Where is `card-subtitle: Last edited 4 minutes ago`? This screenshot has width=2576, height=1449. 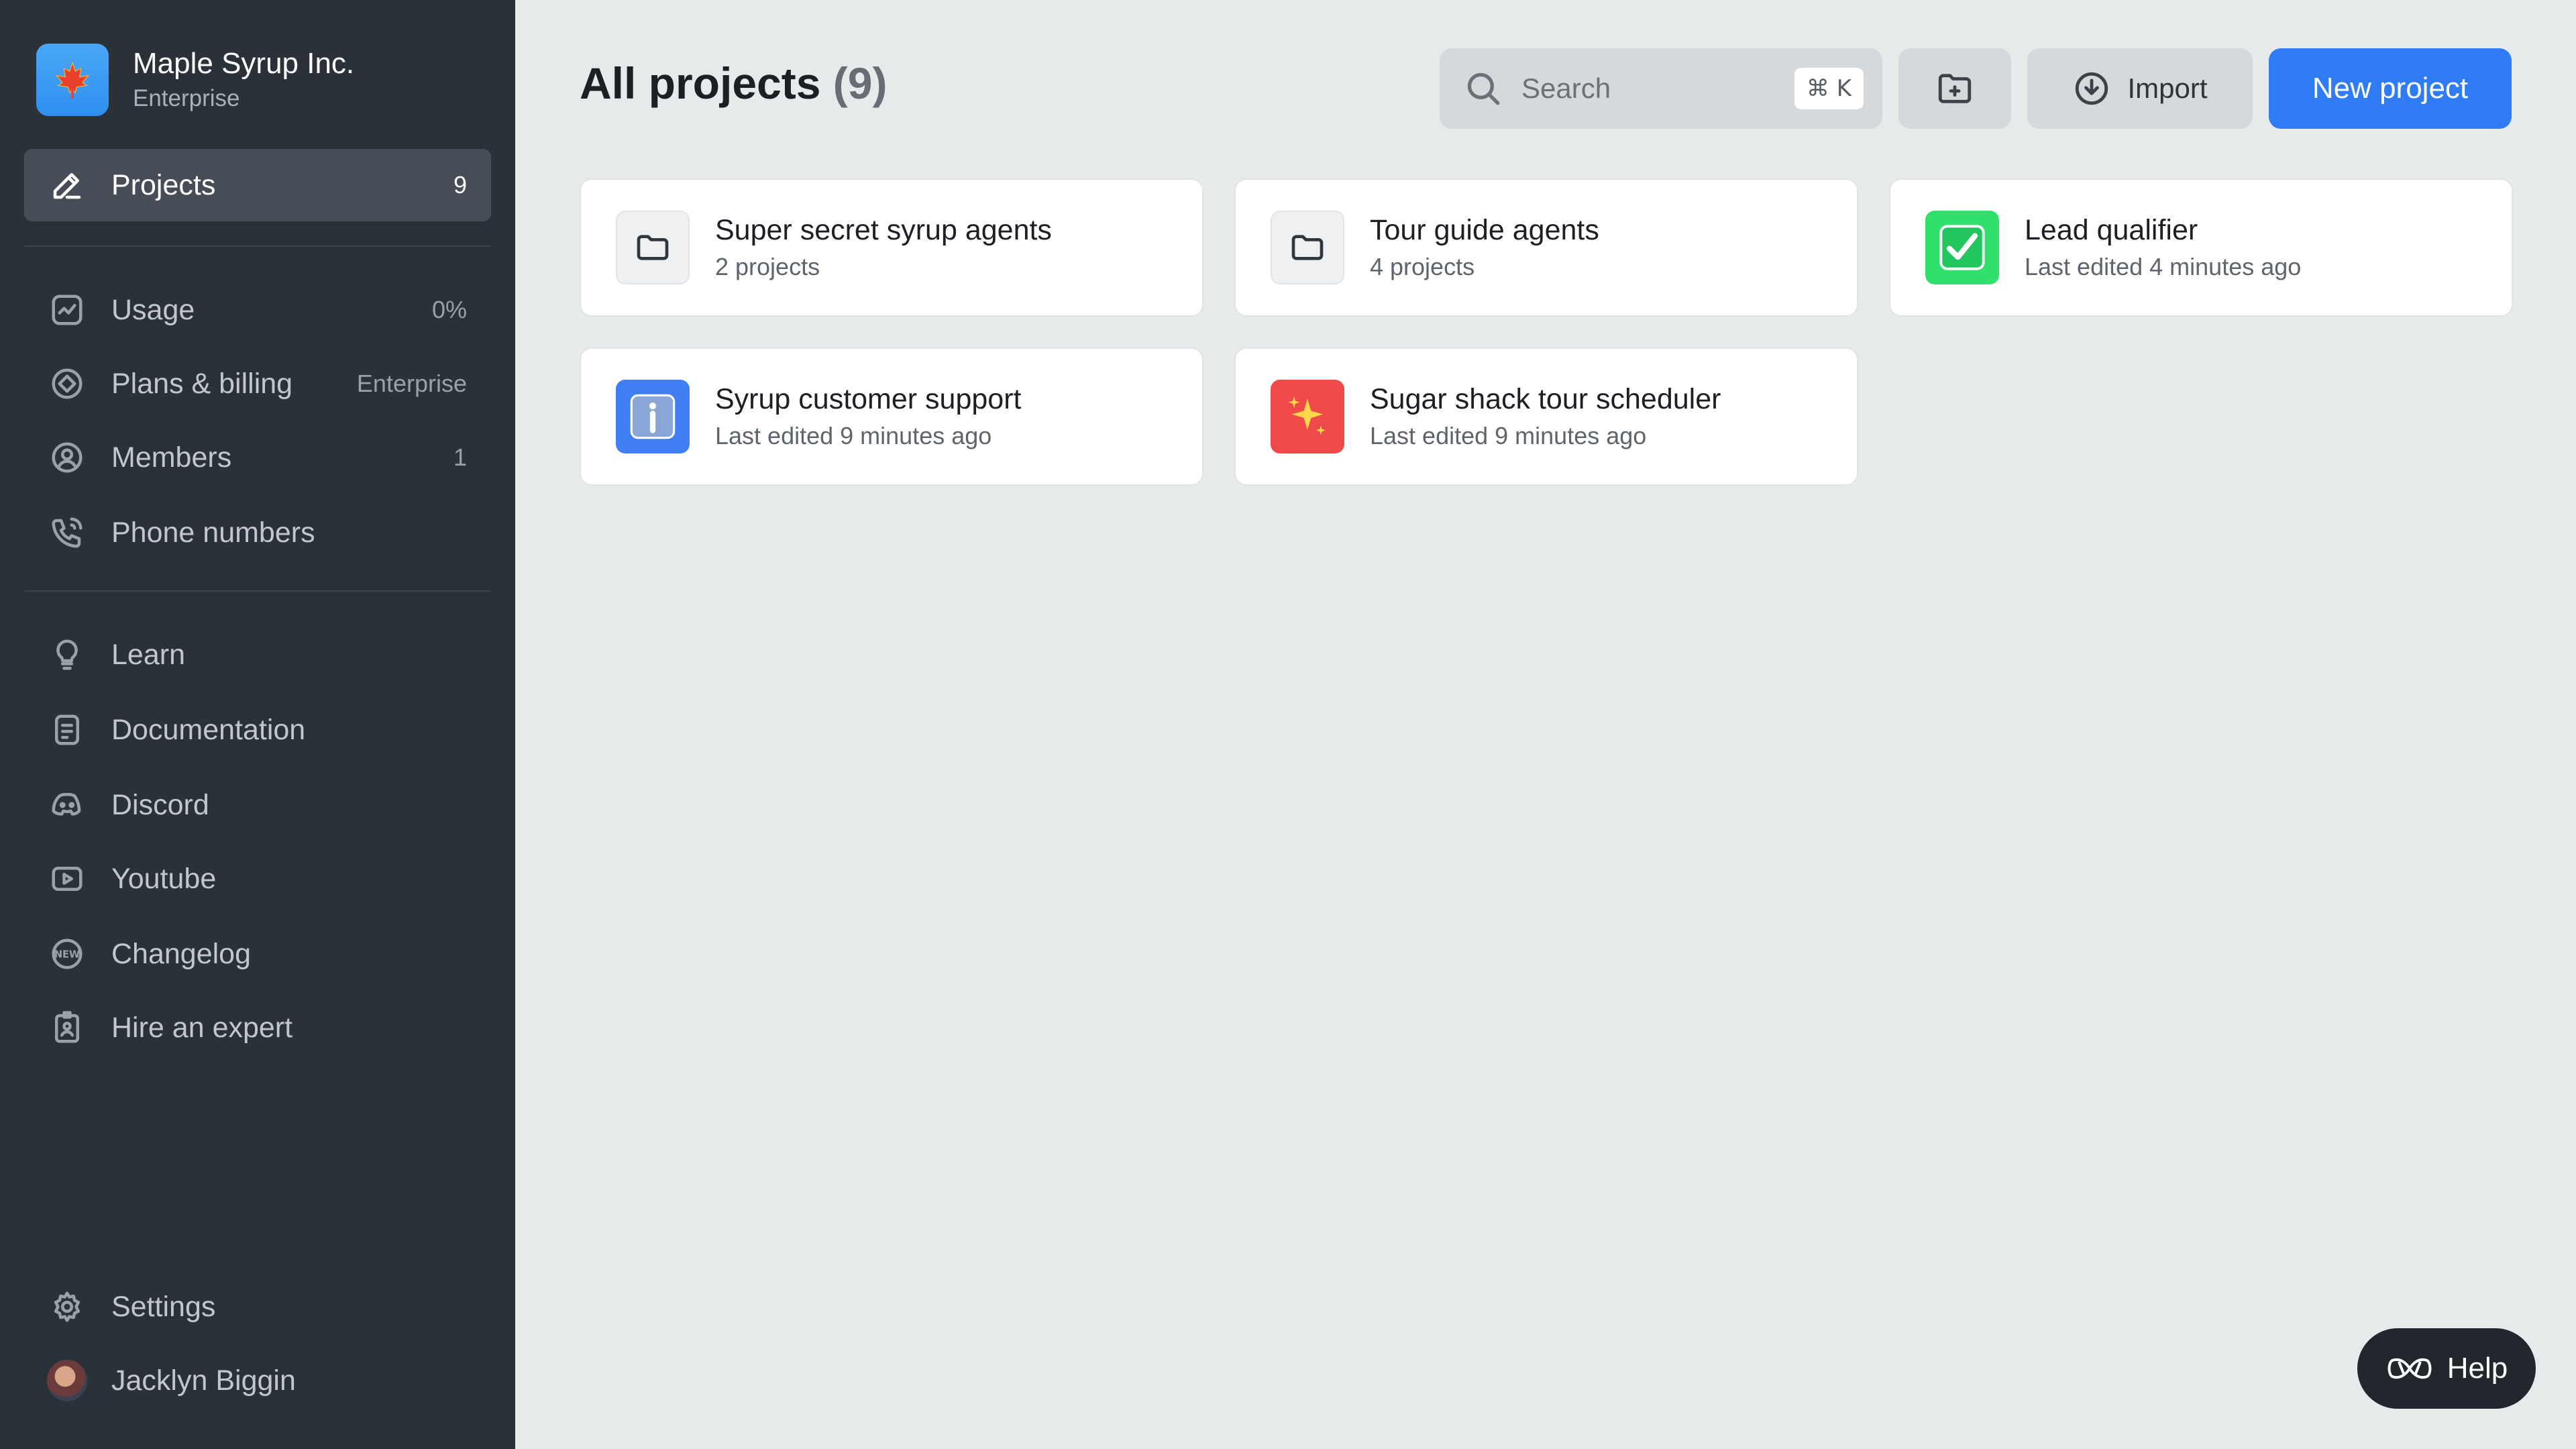 card-subtitle: Last edited 4 minutes ago is located at coordinates (2163, 266).